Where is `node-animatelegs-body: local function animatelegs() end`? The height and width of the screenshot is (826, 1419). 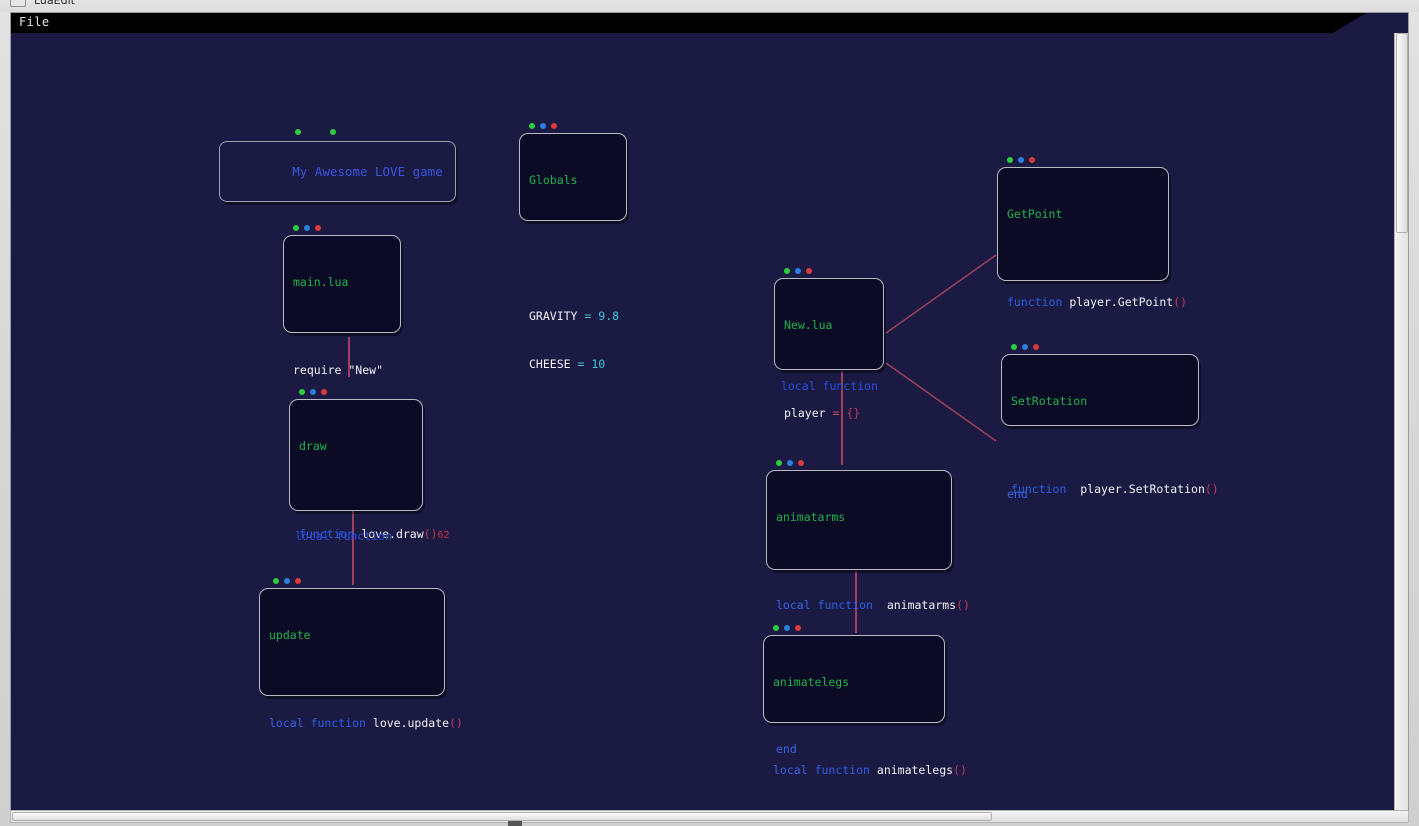
node-animatelegs-body: local function animatelegs() end is located at coordinates (870, 771).